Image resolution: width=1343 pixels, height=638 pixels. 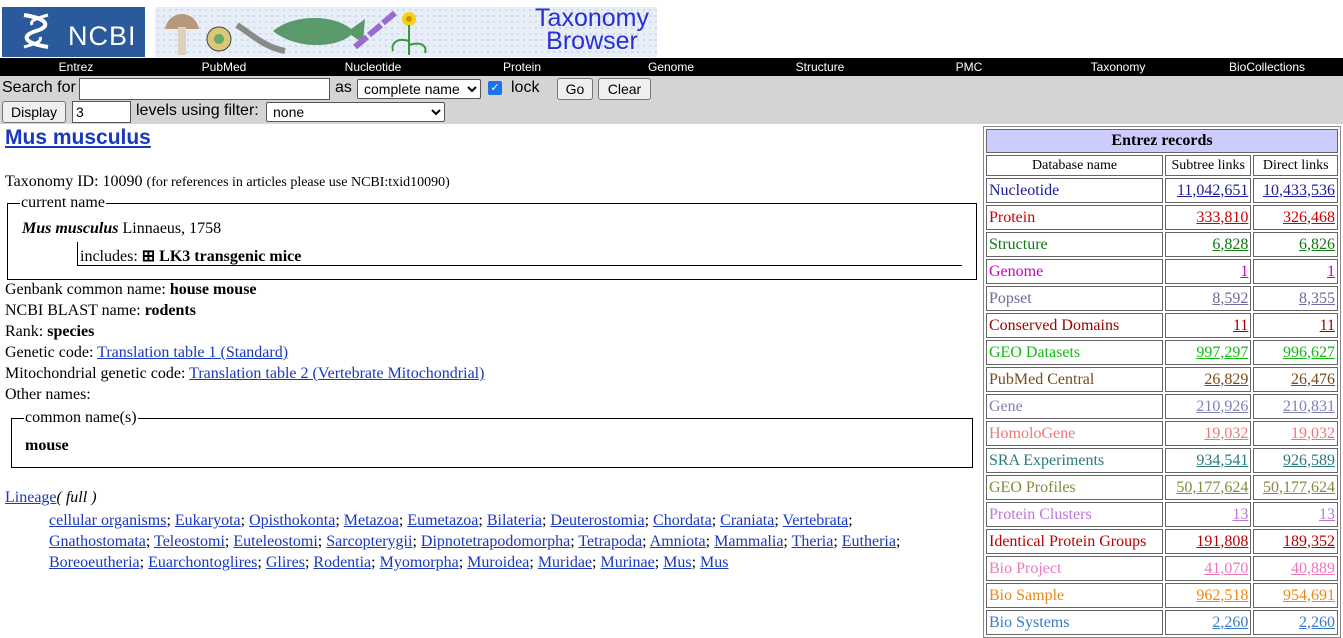 I want to click on lineage-item: Euarchontoglires, so click(x=202, y=562).